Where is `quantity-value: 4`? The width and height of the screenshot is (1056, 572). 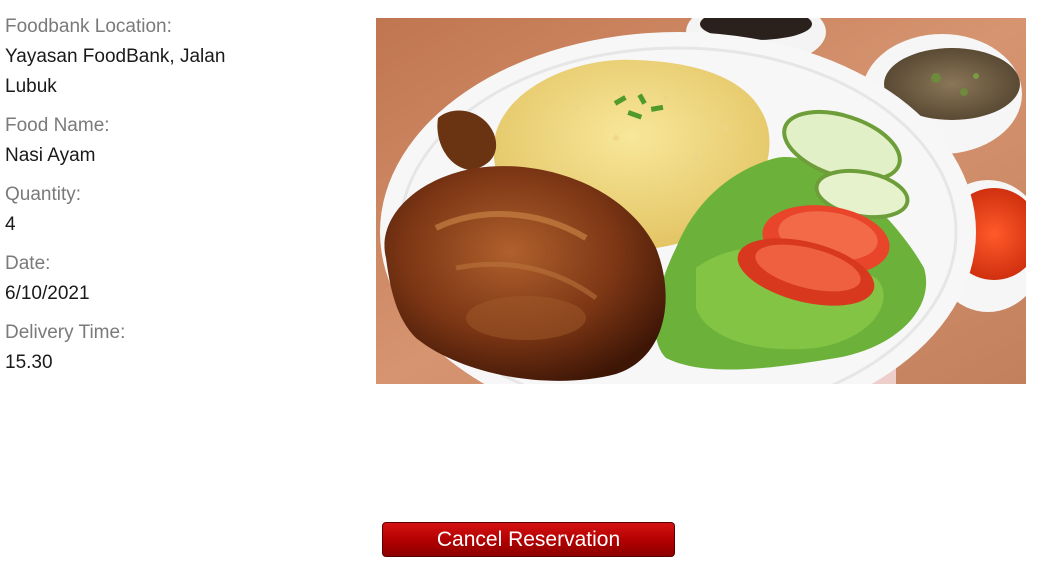
quantity-value: 4 is located at coordinates (10, 224).